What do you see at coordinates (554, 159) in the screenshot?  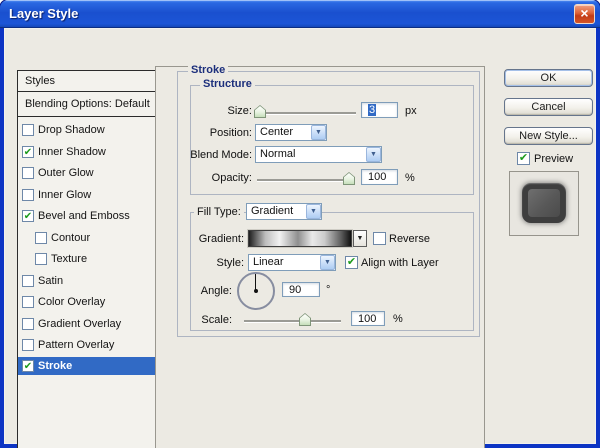 I see `preview-label: Preview` at bounding box center [554, 159].